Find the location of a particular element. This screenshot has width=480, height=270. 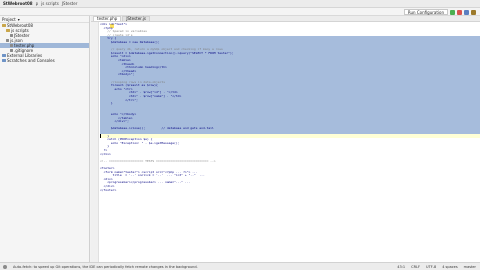

title-bar: StWebroot08 p js scripts JStester is located at coordinates (240, 4).